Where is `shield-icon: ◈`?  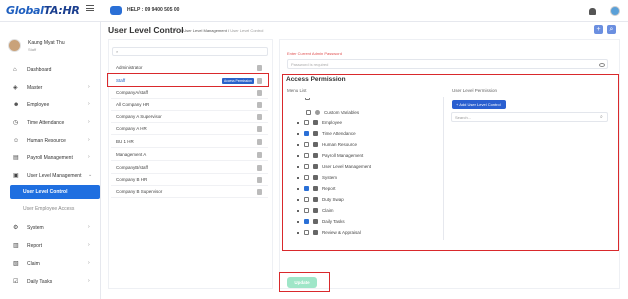
shield-icon: ◈ is located at coordinates (15, 88).